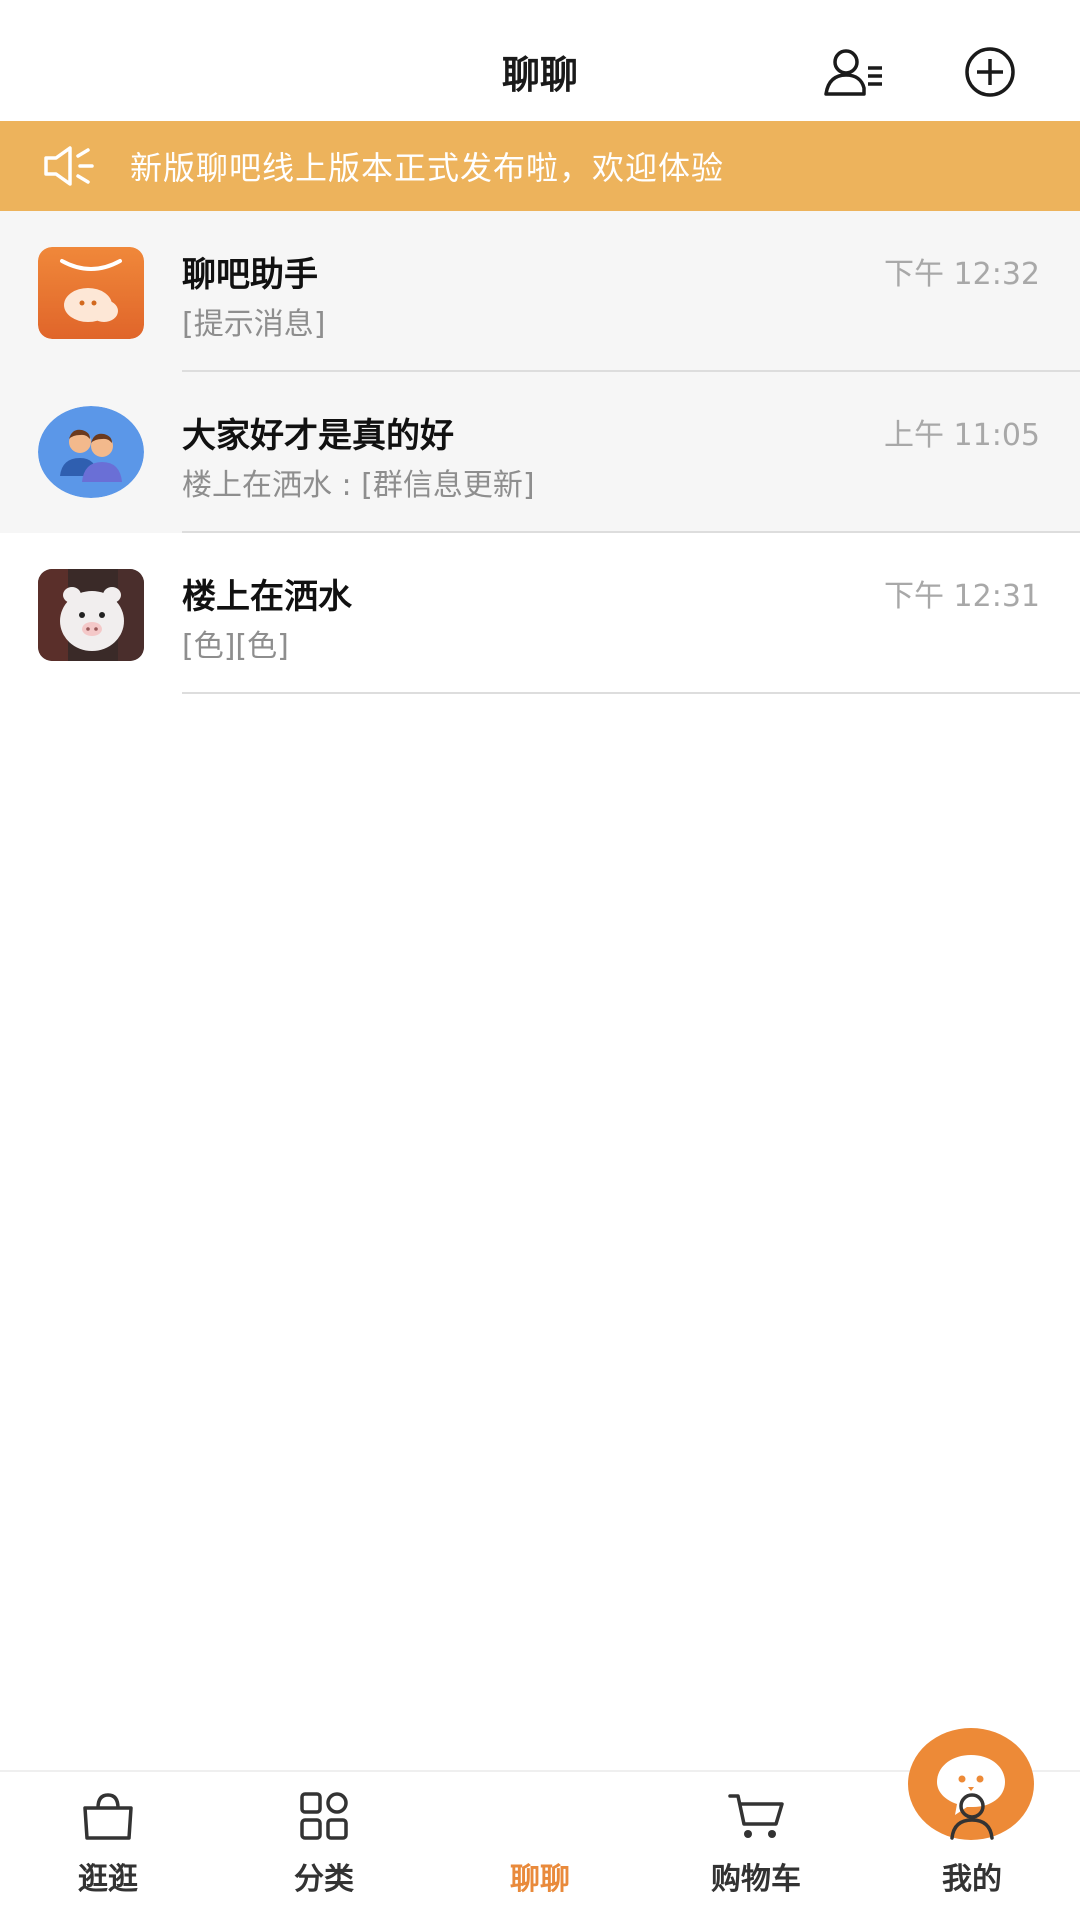 This screenshot has height=1920, width=1080. Describe the element at coordinates (318, 436) in the screenshot. I see `conversation-name: 大家好才是真的好` at that location.